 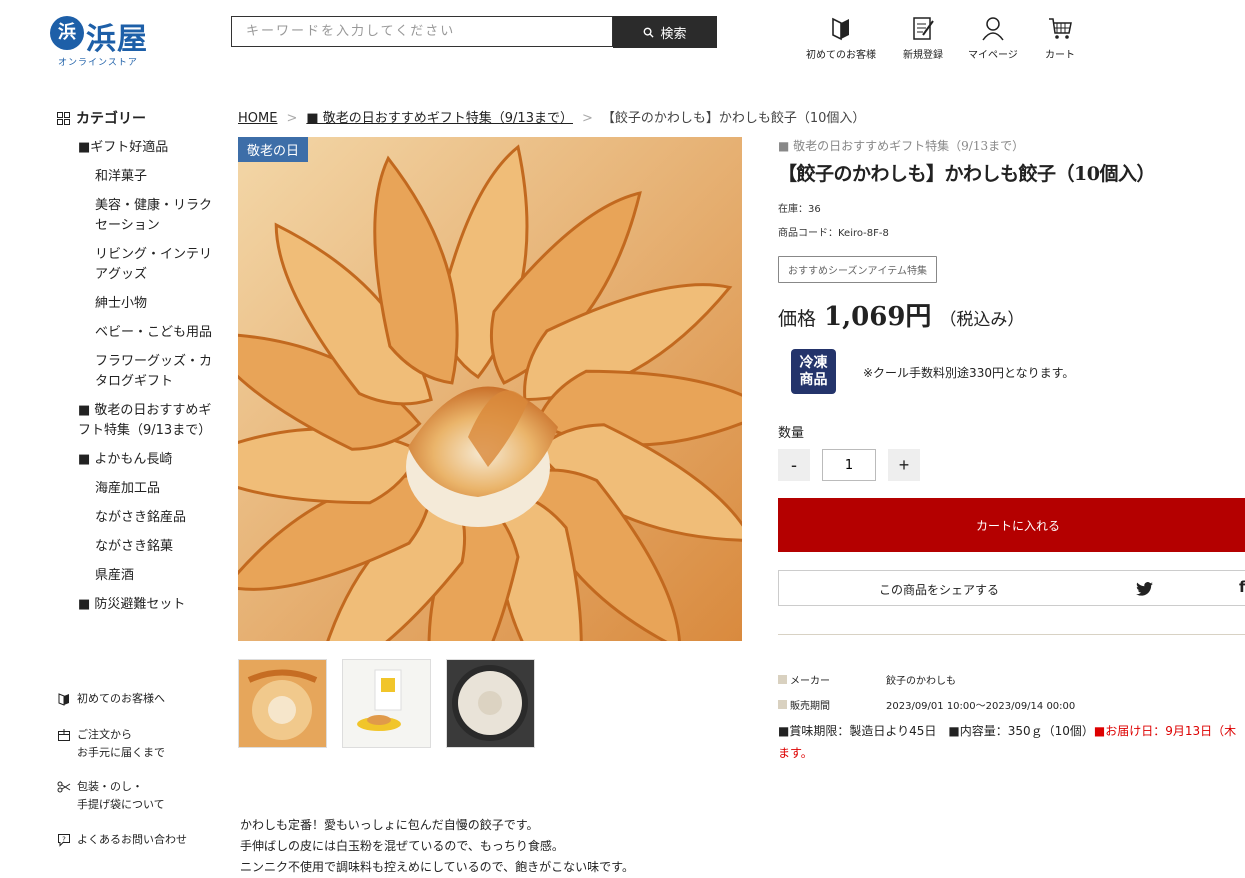 I want to click on faq-label: よくあるお問い合わせ, so click(x=132, y=839).